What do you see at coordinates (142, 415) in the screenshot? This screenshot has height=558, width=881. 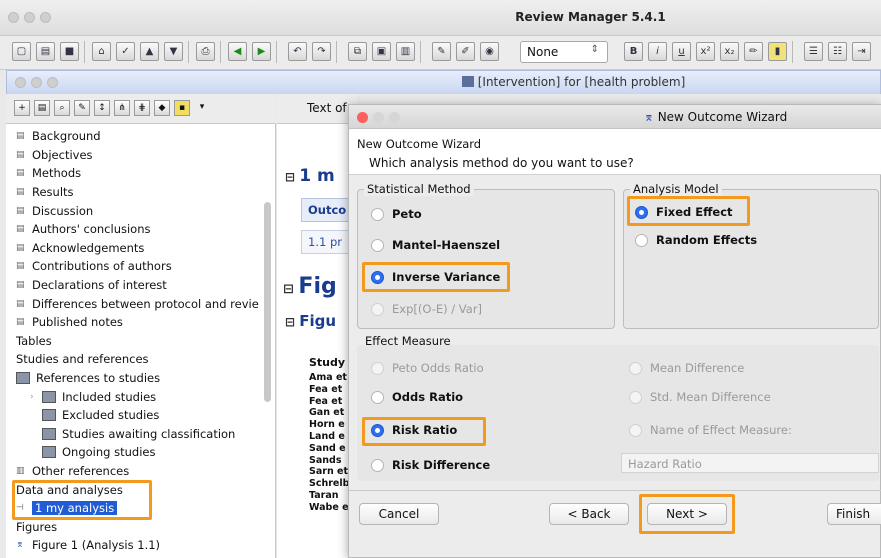 I see `tree-item-excluded-studies: Excluded studies` at bounding box center [142, 415].